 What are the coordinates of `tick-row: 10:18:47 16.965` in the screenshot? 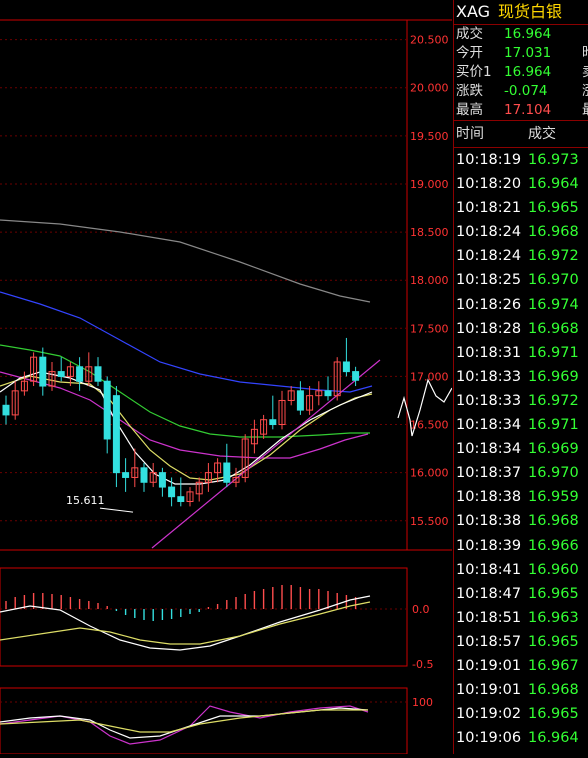 It's located at (521, 594).